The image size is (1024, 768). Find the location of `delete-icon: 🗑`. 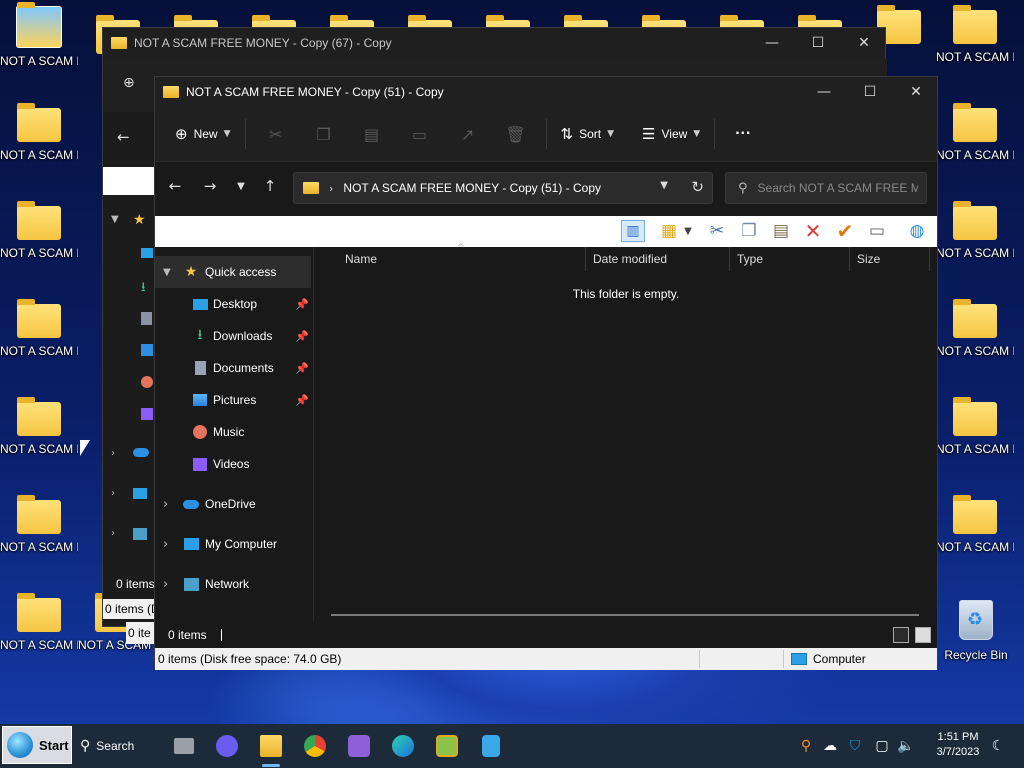

delete-icon: 🗑 is located at coordinates (516, 134).